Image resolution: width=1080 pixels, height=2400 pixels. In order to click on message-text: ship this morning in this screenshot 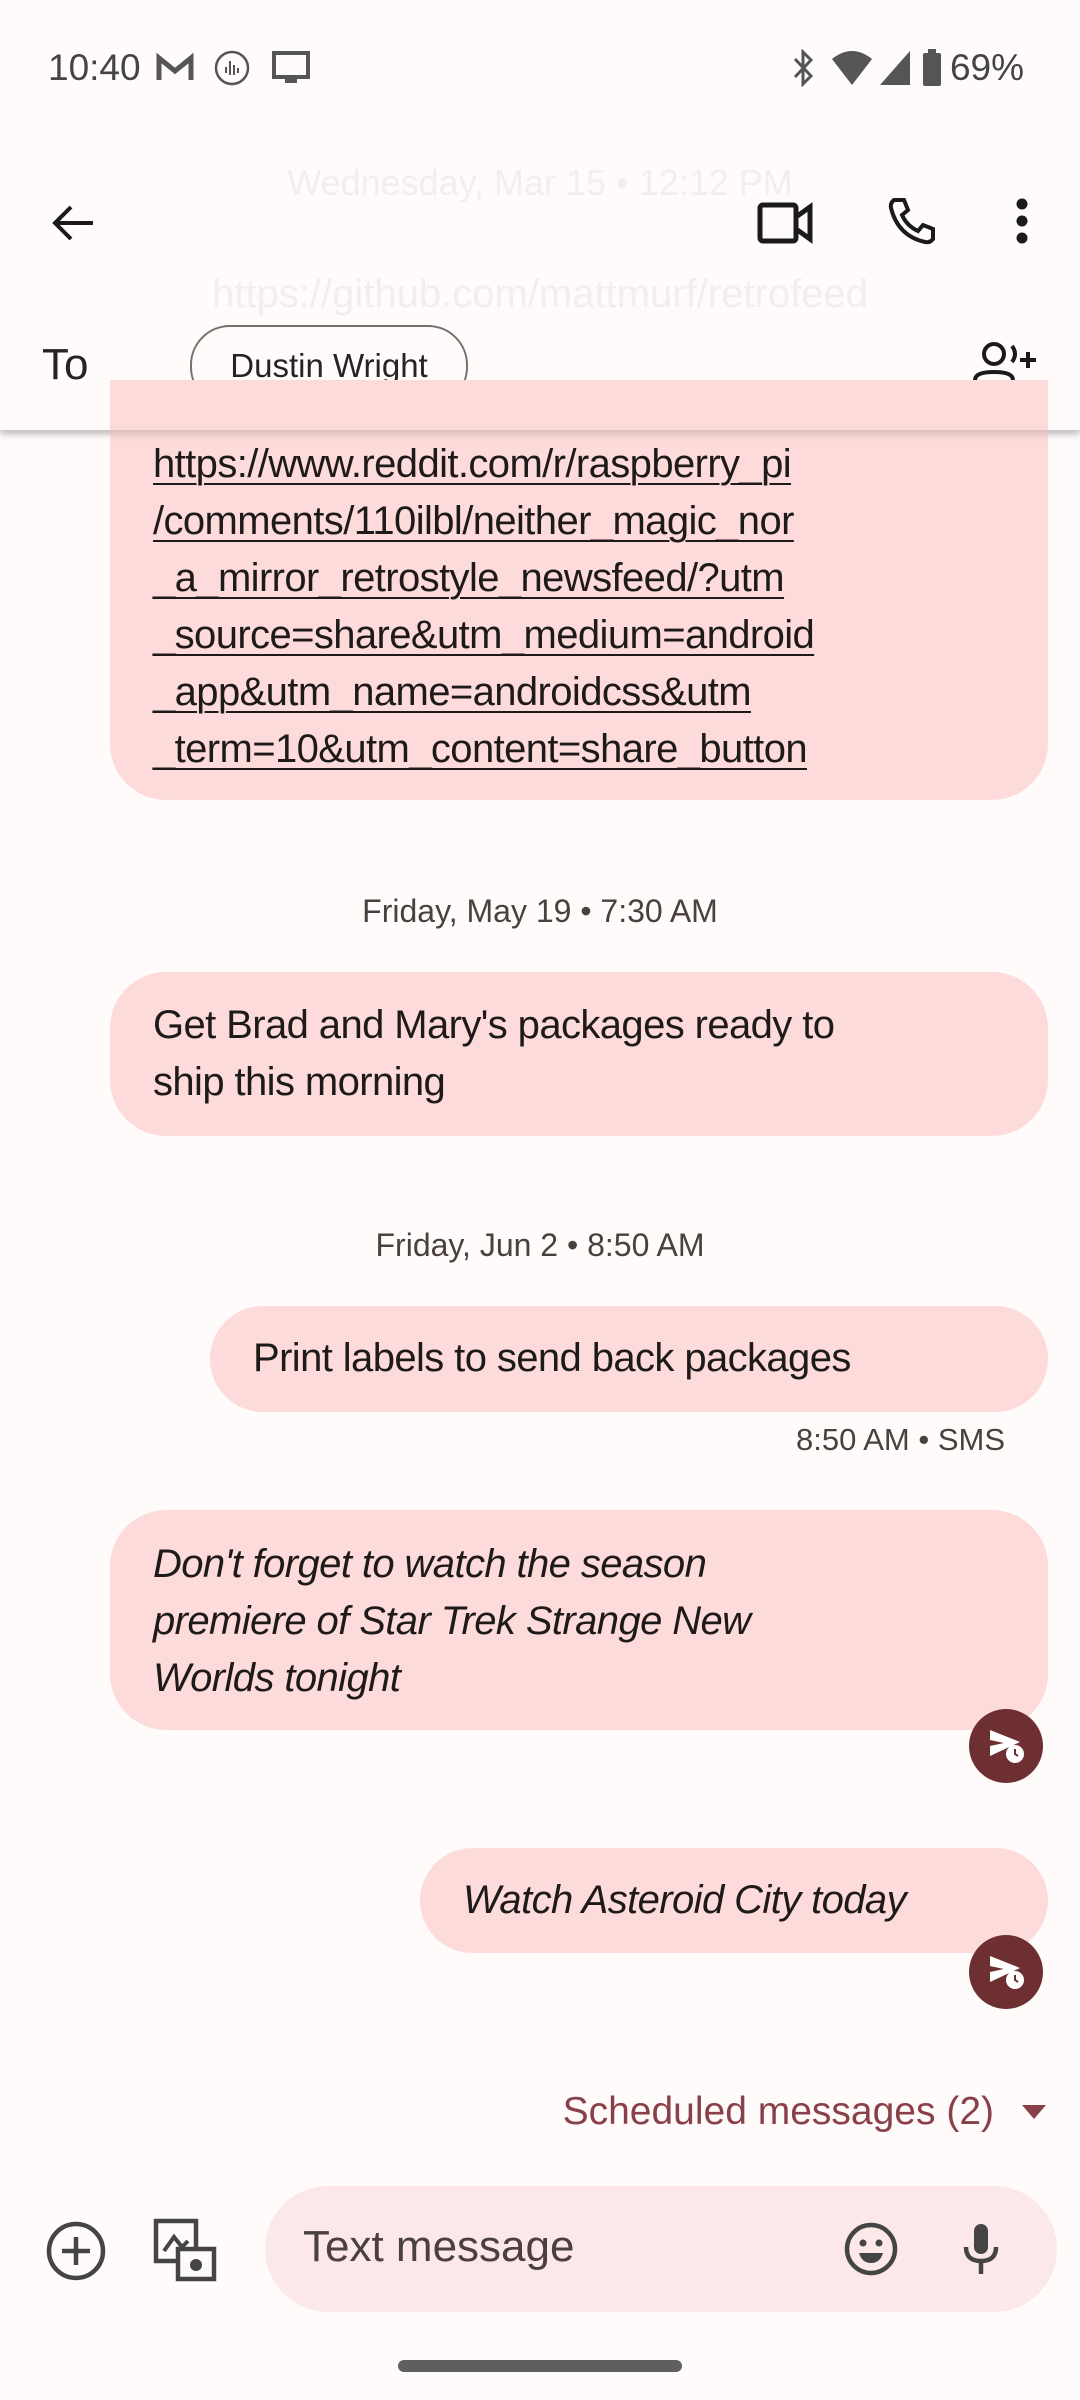, I will do `click(299, 1082)`.